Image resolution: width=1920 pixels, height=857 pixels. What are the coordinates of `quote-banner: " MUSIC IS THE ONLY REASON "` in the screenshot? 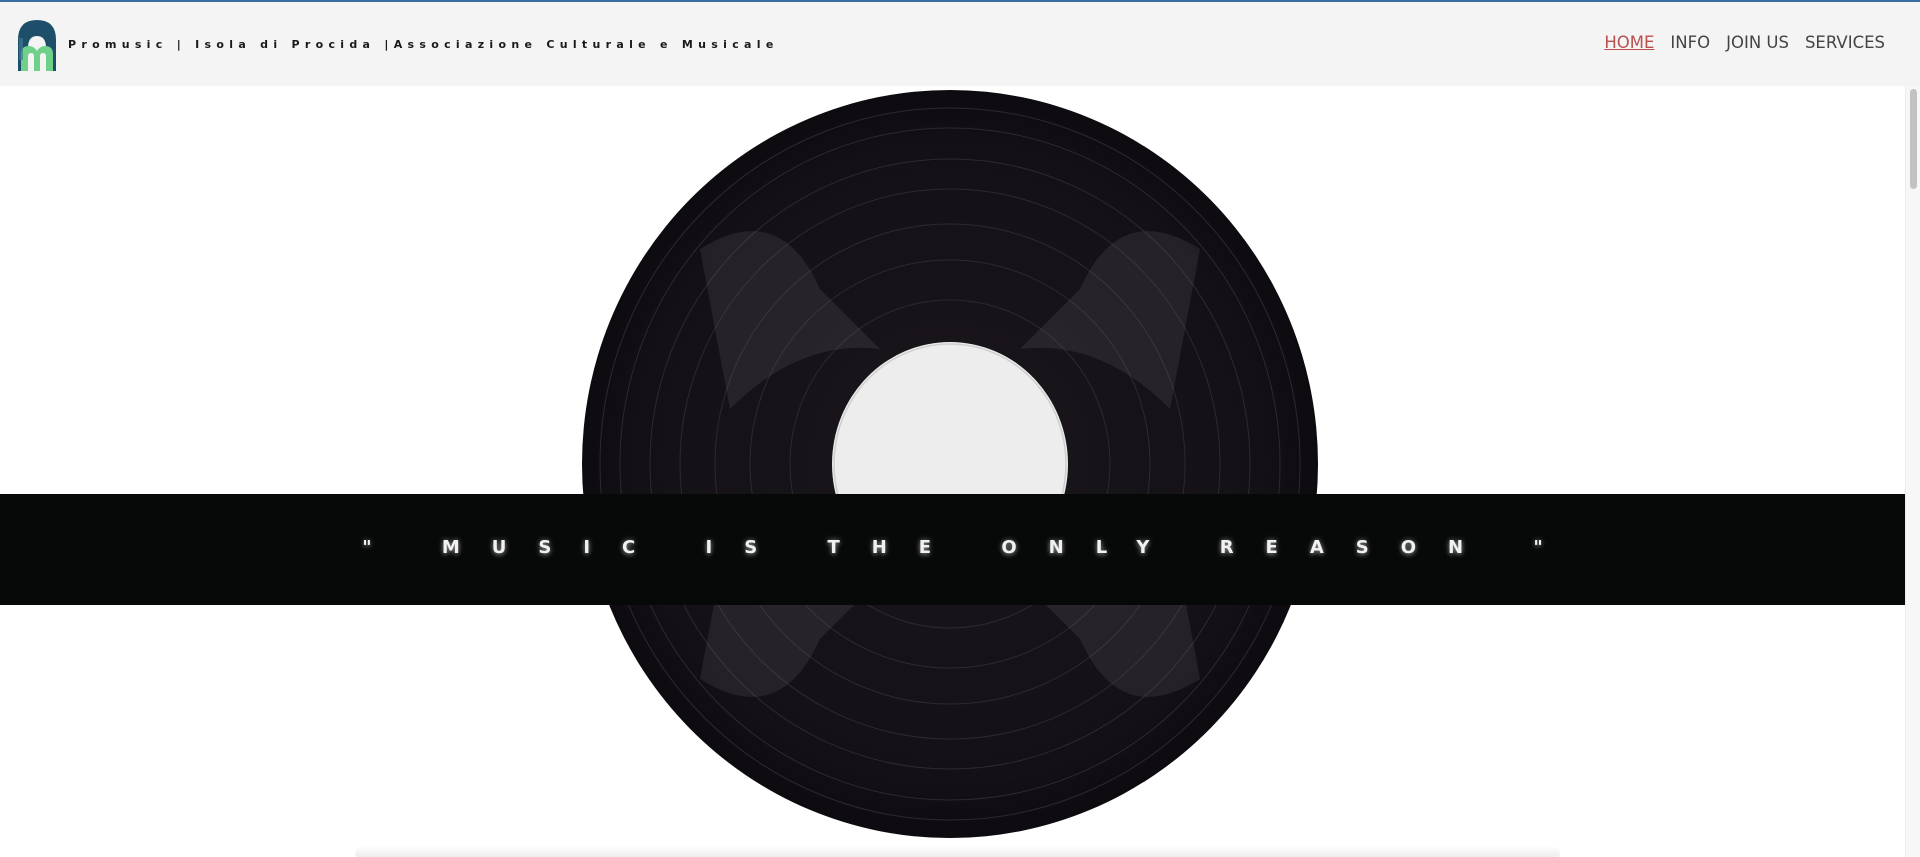 It's located at (952, 549).